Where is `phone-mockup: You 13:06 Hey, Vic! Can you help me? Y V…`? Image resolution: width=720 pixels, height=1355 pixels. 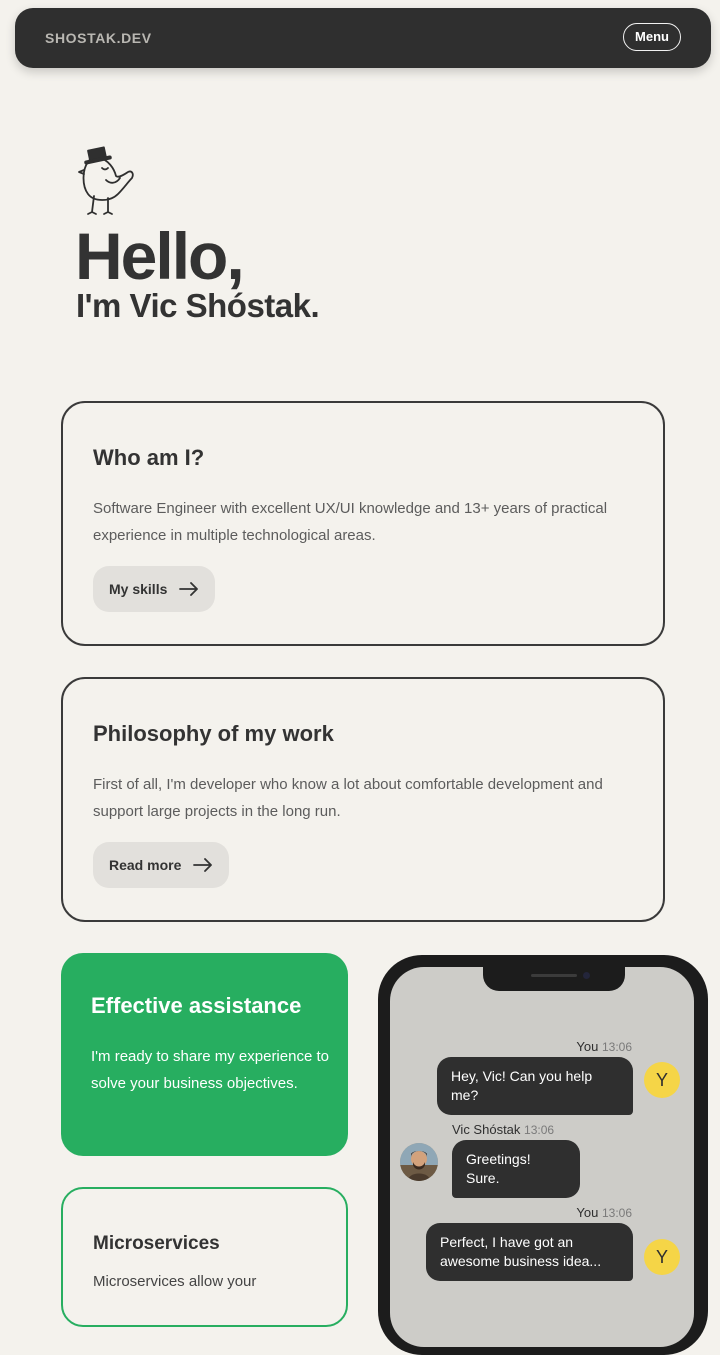 phone-mockup: You 13:06 Hey, Vic! Can you help me? Y V… is located at coordinates (543, 1155).